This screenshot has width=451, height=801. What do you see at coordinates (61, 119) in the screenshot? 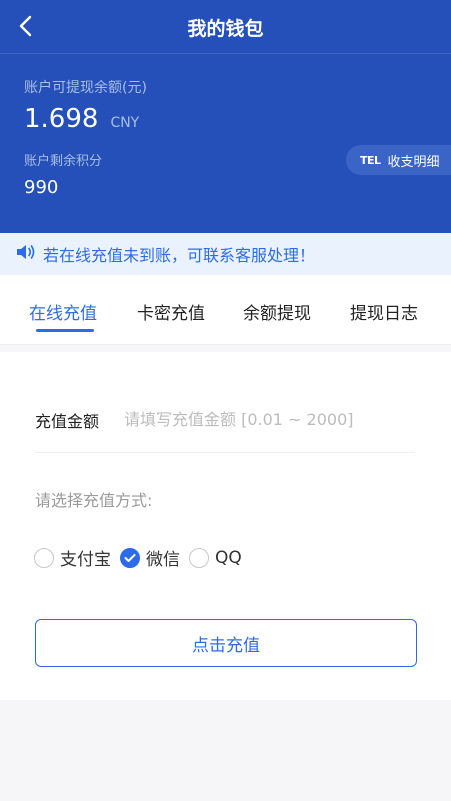
I see `balance-value: 1.698` at bounding box center [61, 119].